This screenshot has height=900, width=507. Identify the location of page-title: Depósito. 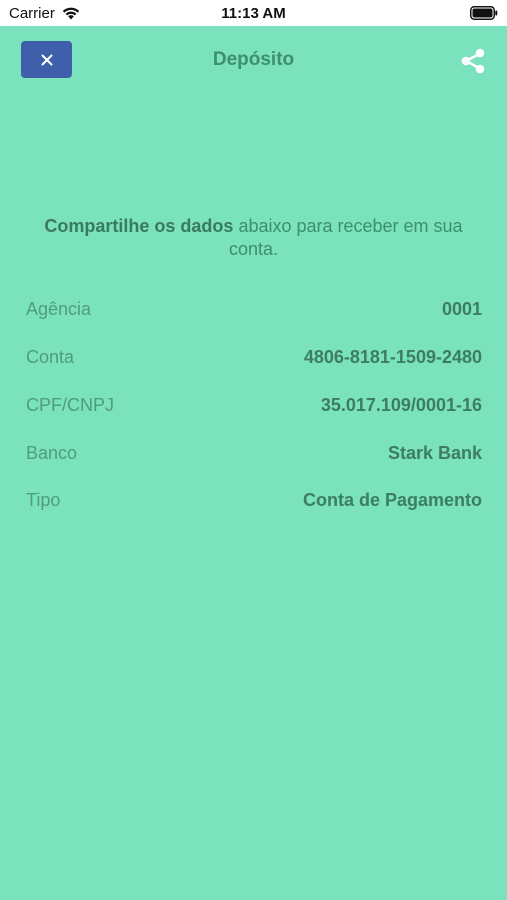
(253, 59).